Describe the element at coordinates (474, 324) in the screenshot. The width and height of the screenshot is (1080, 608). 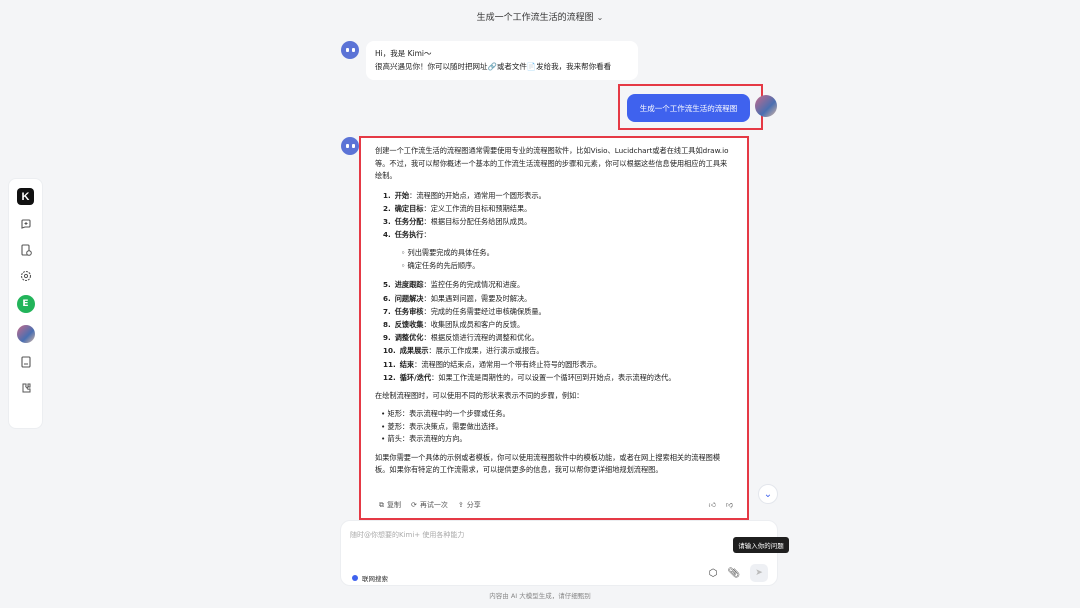
I see `step-text: ：收集团队成员和客户的反馈。` at that location.